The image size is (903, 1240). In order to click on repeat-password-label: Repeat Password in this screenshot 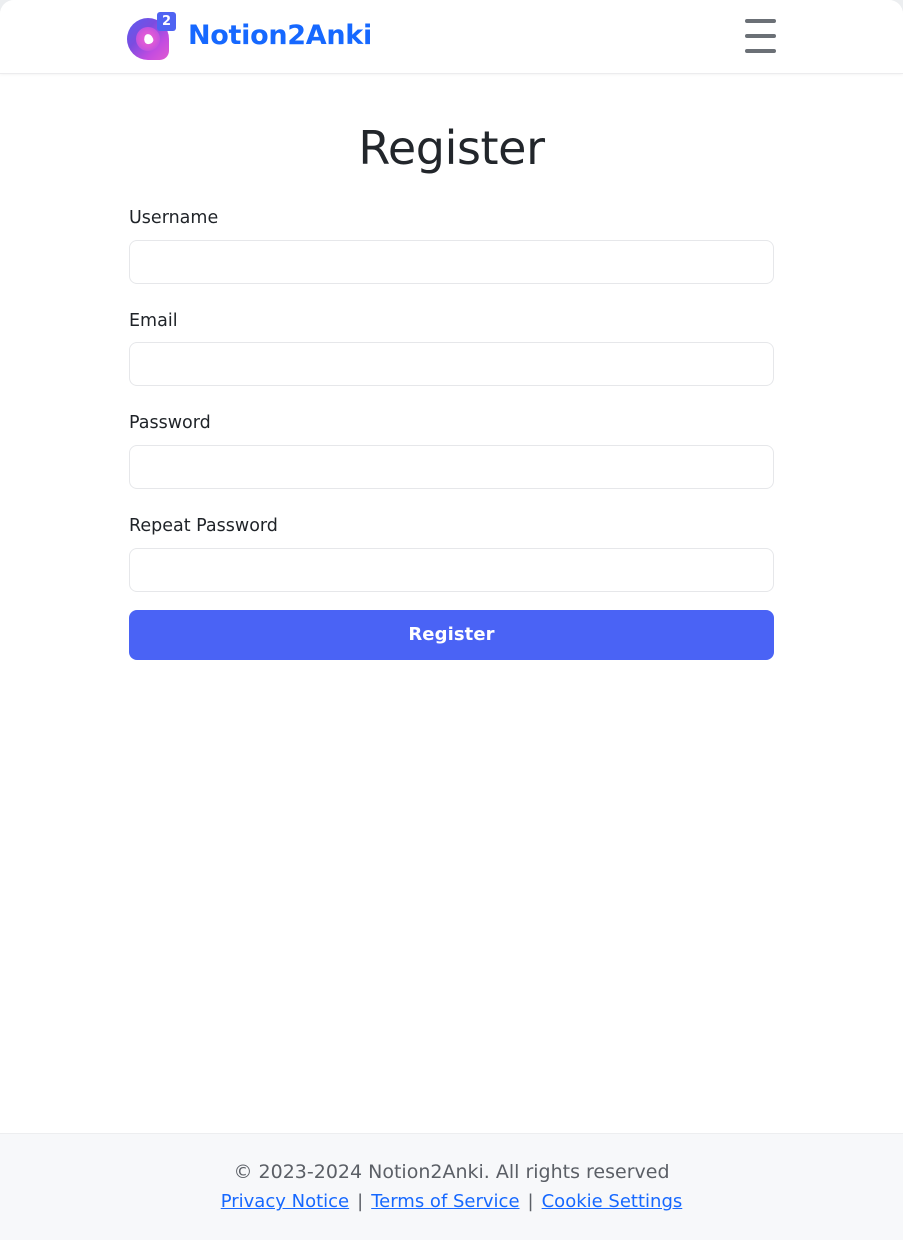, I will do `click(203, 526)`.